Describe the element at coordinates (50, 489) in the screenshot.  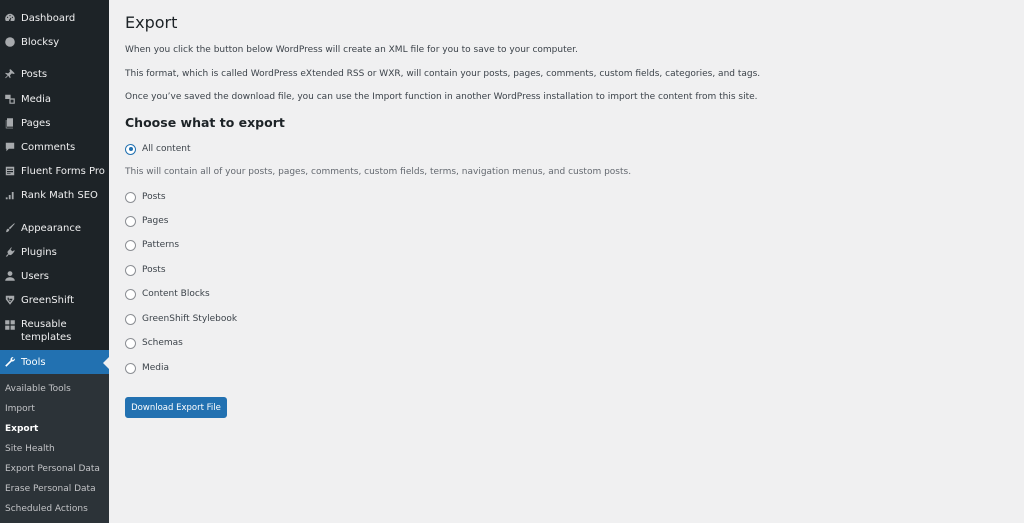
I see `submenu-item-erase-personal-data: Erase Personal Data` at that location.